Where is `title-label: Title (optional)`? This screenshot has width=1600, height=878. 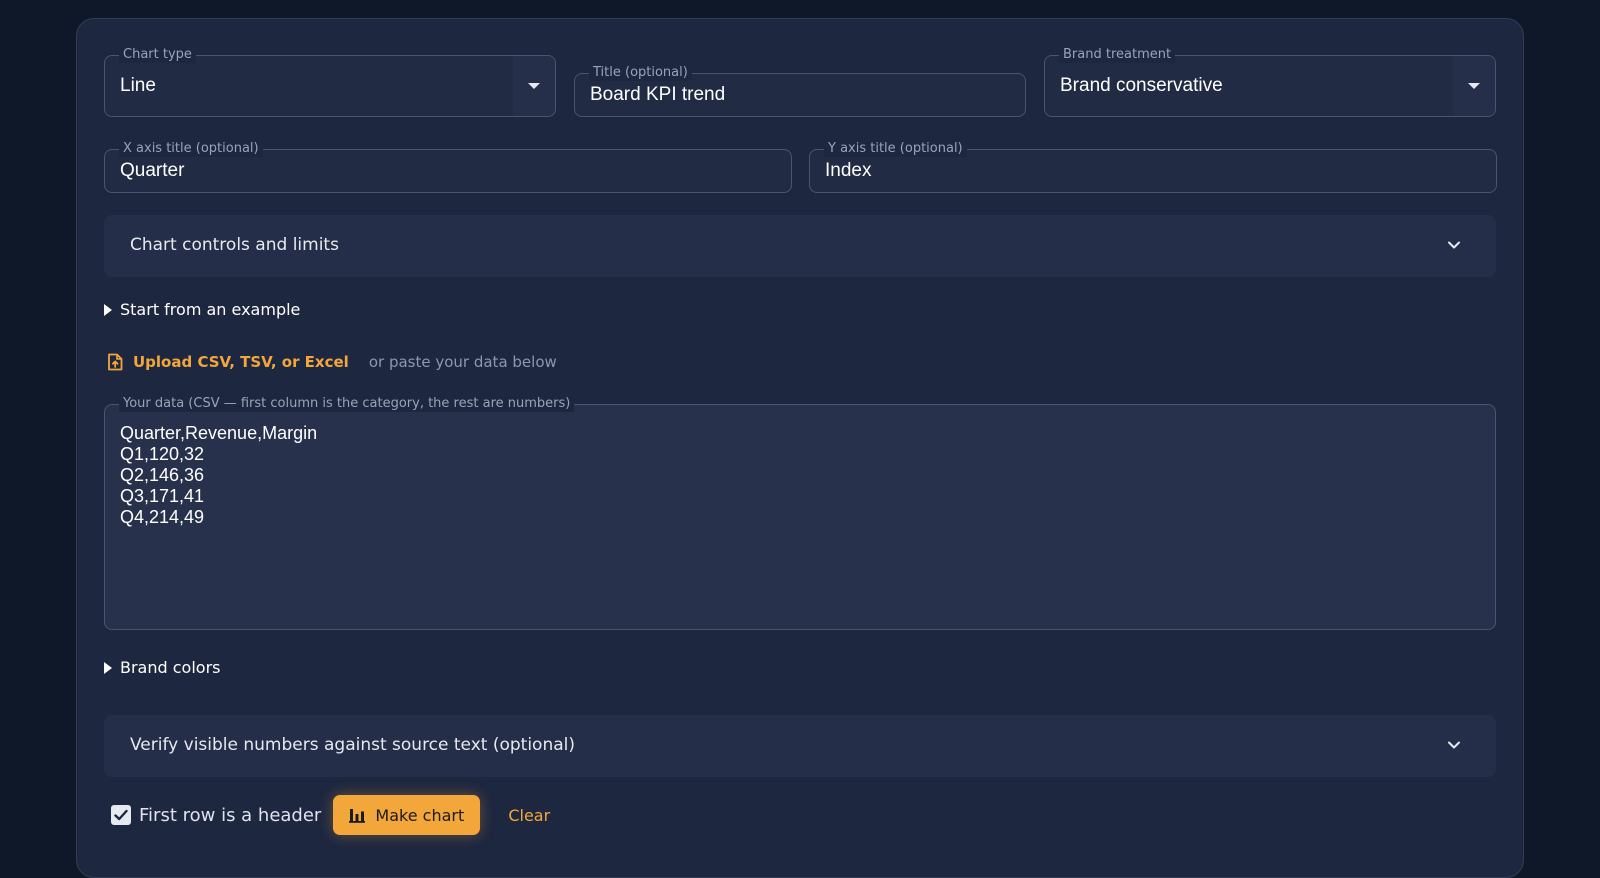
title-label: Title (optional) is located at coordinates (640, 73).